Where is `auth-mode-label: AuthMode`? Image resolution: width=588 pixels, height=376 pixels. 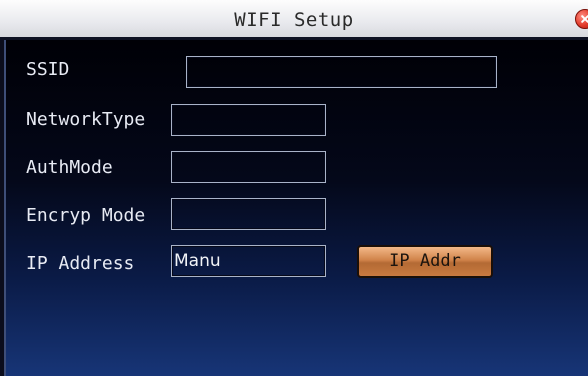 auth-mode-label: AuthMode is located at coordinates (69, 167).